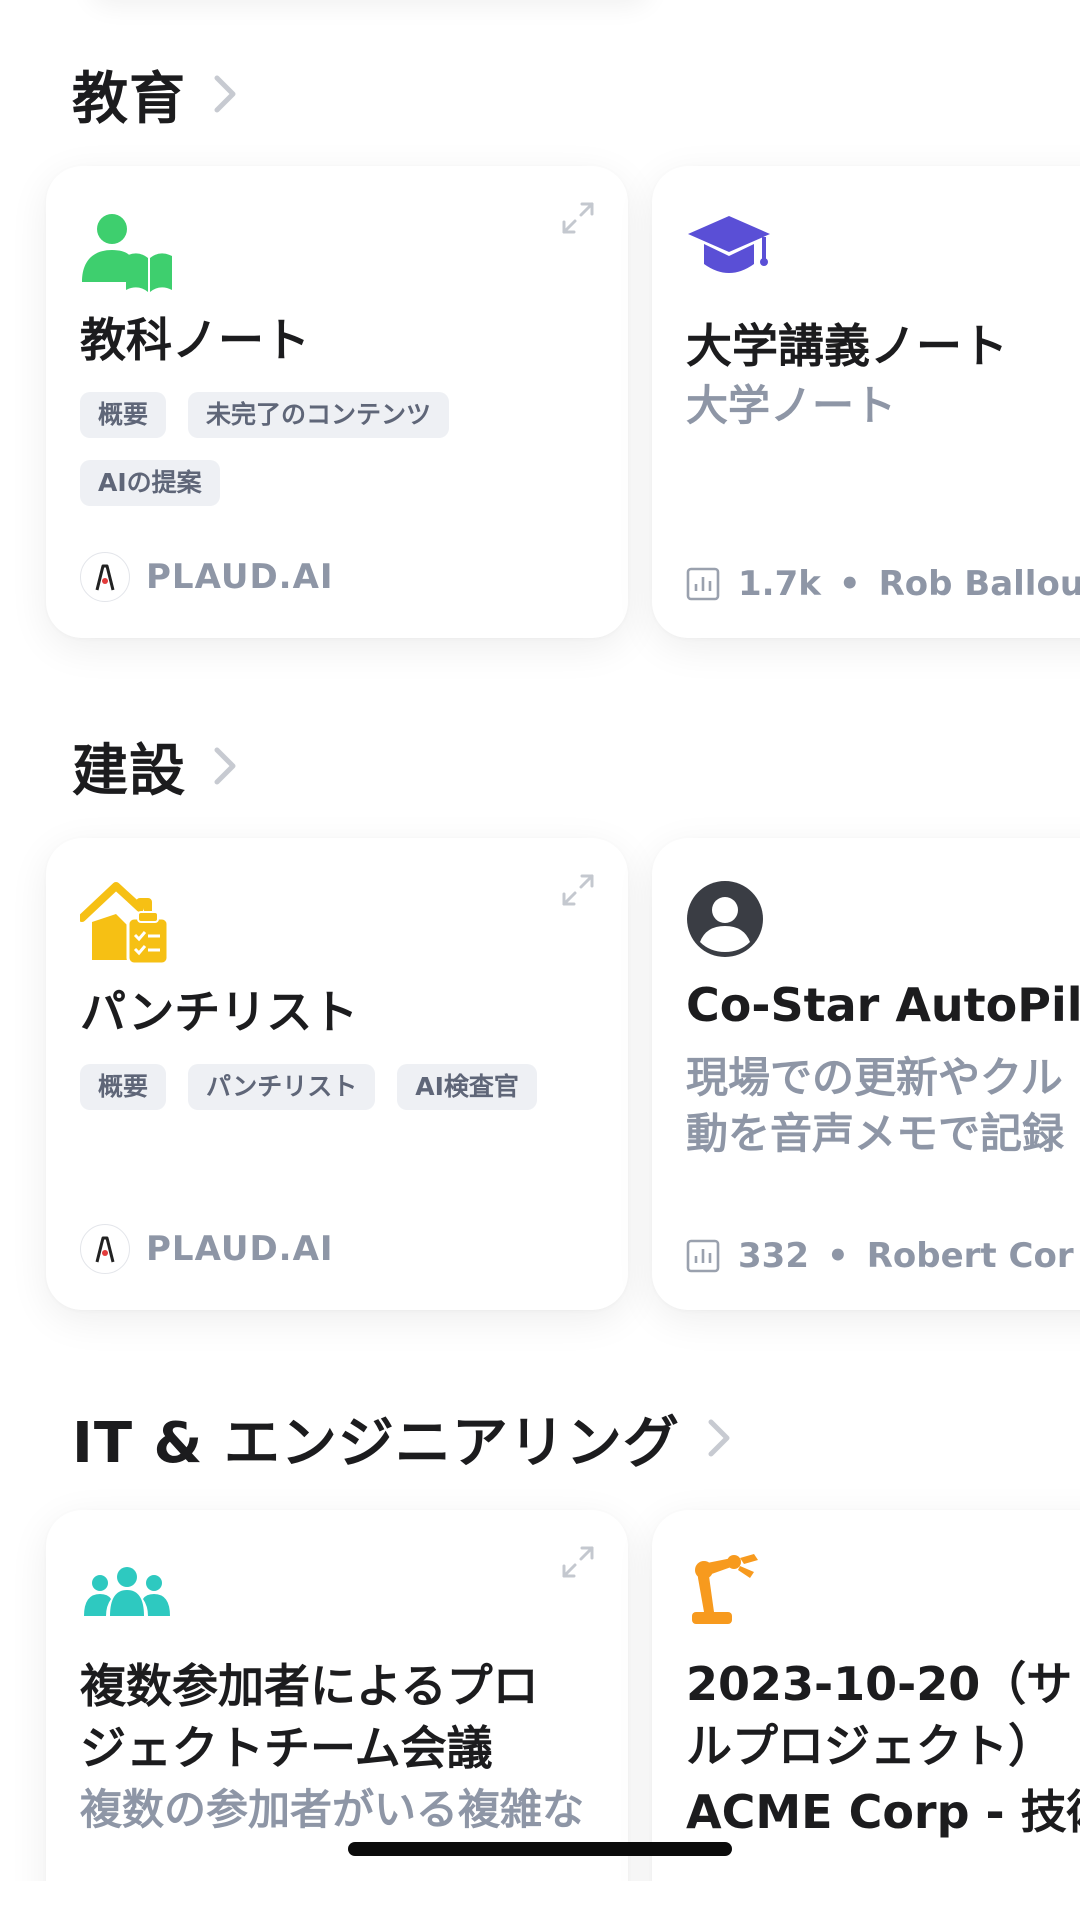 The width and height of the screenshot is (1080, 1920). Describe the element at coordinates (125, 923) in the screenshot. I see `house-clipboard-icon` at that location.